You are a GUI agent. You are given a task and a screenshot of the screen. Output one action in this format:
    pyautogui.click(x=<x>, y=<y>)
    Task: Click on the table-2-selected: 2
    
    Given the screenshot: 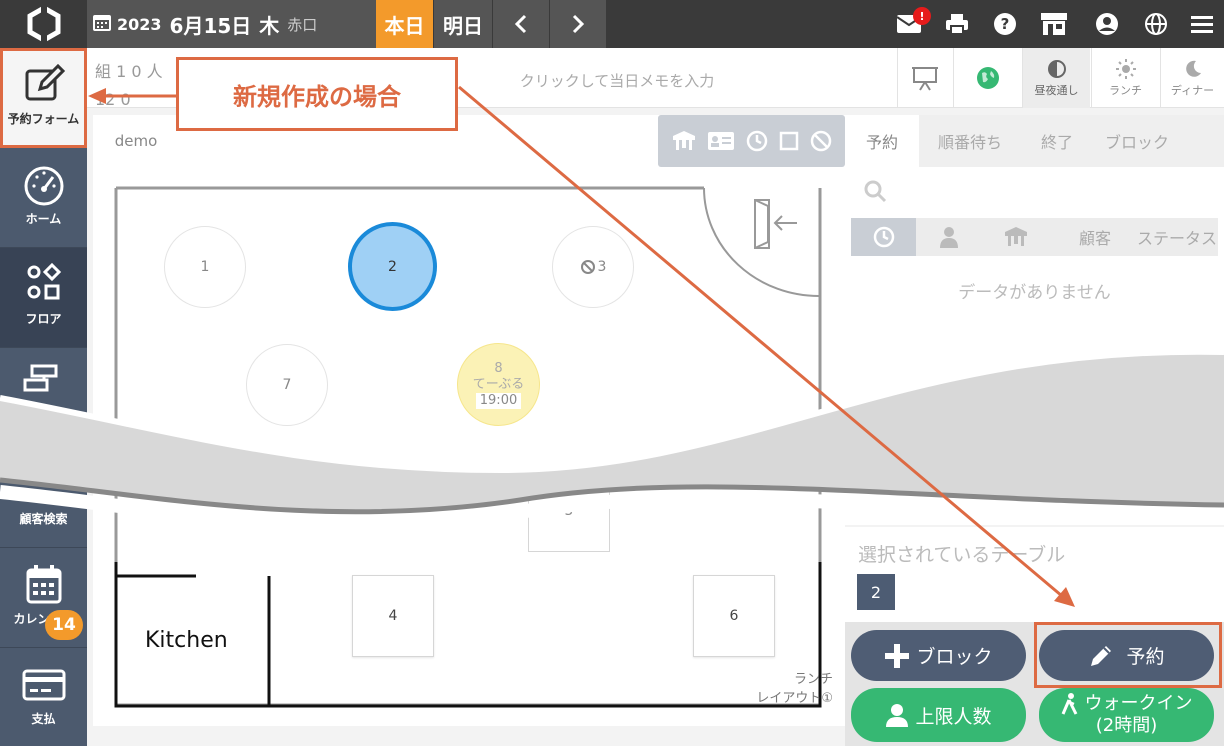 What is the action you would take?
    pyautogui.click(x=392, y=266)
    